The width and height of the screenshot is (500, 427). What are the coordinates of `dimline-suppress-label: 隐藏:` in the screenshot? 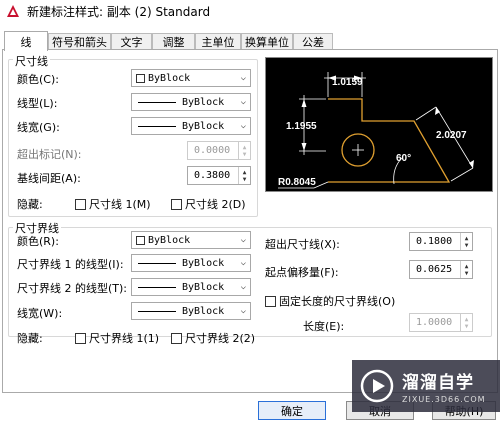 It's located at (30, 204).